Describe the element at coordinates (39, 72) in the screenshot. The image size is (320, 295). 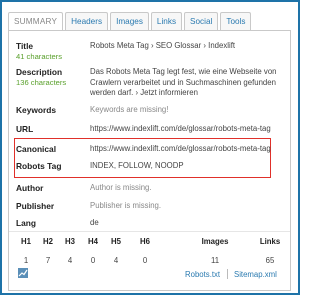
I see `description-label: Description` at that location.